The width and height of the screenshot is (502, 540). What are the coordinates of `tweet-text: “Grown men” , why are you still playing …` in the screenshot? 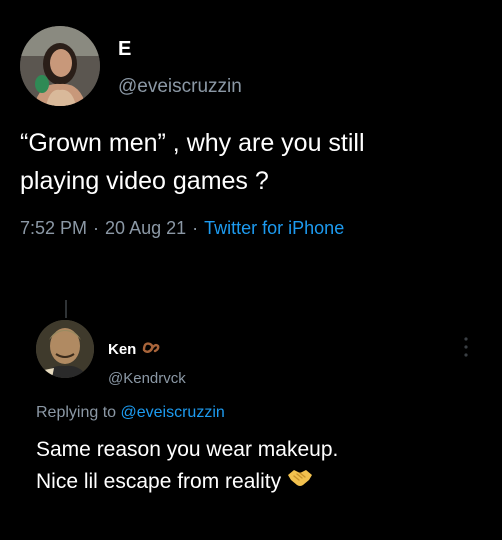 It's located at (255, 162).